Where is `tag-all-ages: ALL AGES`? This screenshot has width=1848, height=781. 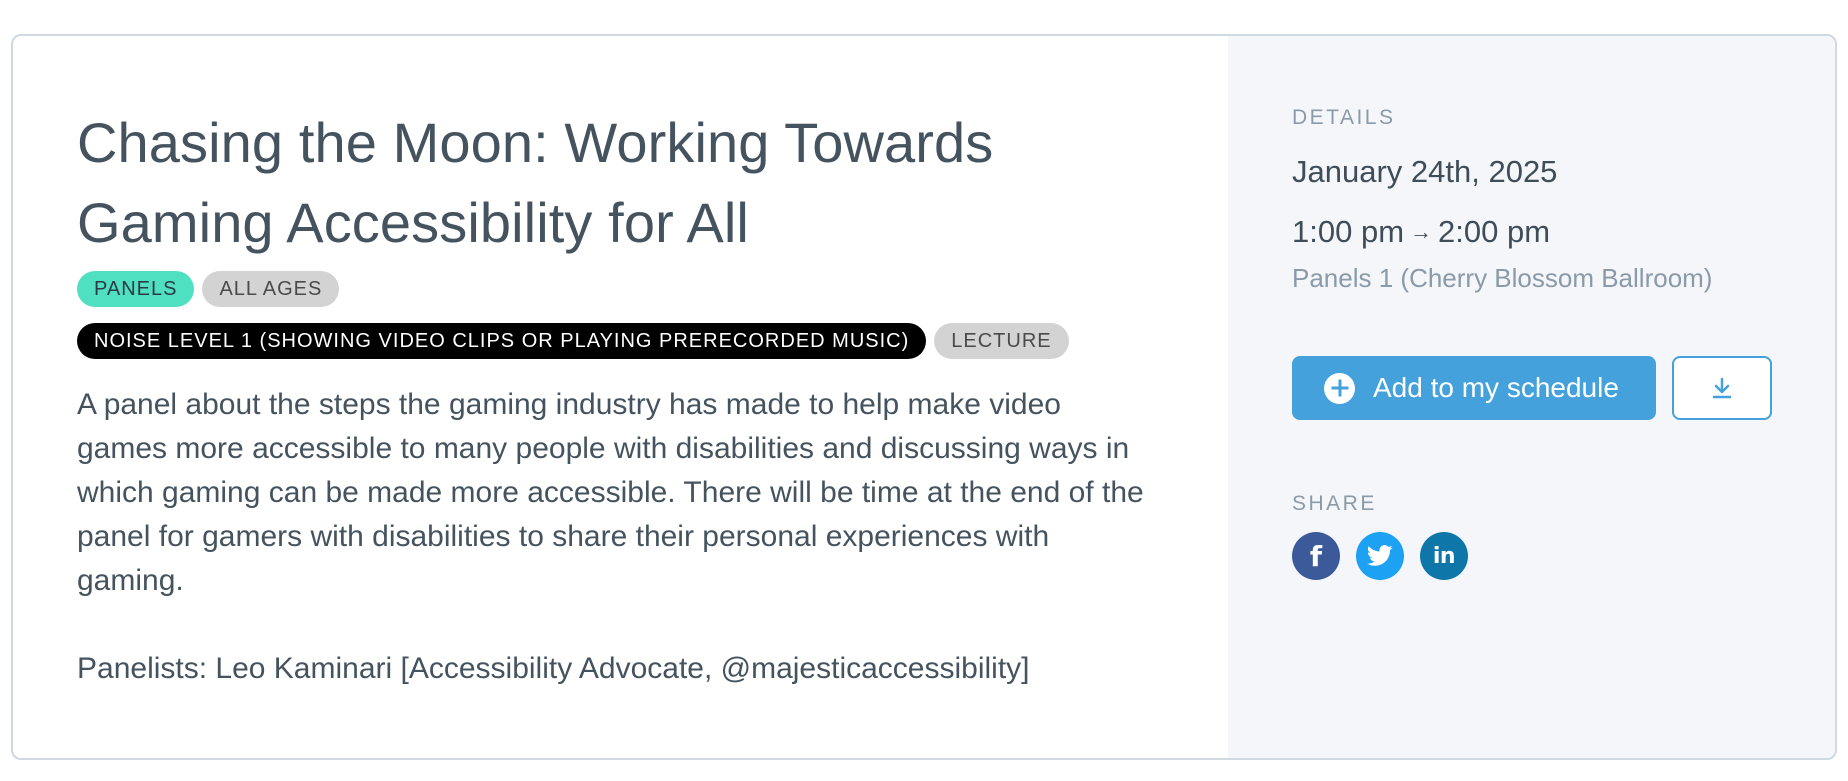
tag-all-ages: ALL AGES is located at coordinates (271, 289).